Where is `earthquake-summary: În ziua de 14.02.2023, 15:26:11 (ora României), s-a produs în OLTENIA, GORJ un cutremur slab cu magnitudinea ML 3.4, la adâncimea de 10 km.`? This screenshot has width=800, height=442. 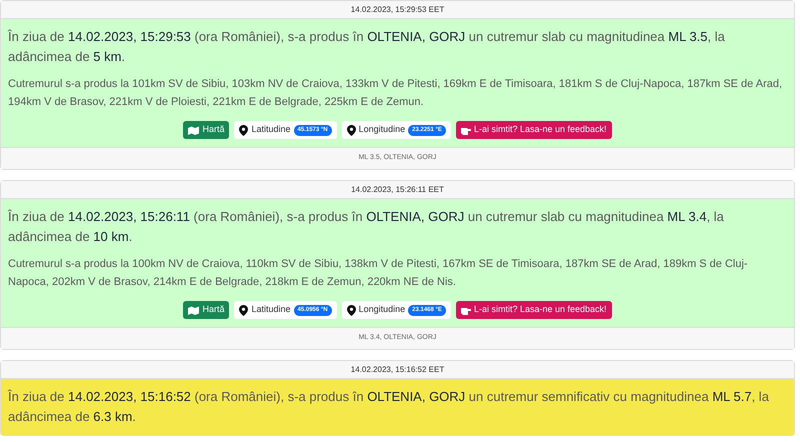
earthquake-summary: În ziua de 14.02.2023, 15:26:11 (ora României), s-a produs în OLTENIA, GORJ un cutremur slab cu magnitudinea ML 3.4, la adâncimea de 10 km. is located at coordinates (366, 227).